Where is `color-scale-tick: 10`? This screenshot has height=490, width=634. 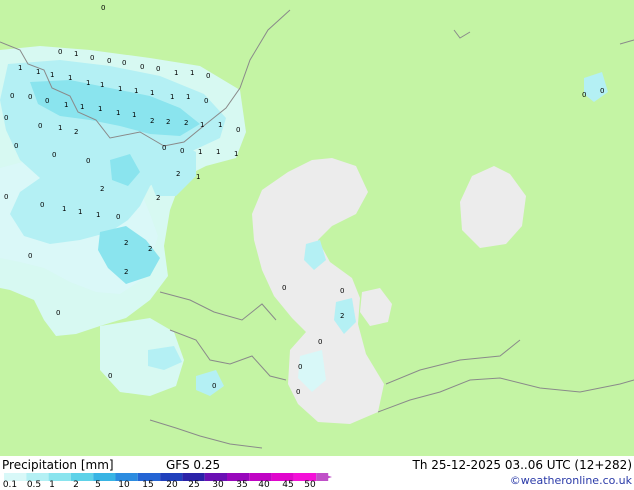 color-scale-tick: 10 is located at coordinates (124, 485).